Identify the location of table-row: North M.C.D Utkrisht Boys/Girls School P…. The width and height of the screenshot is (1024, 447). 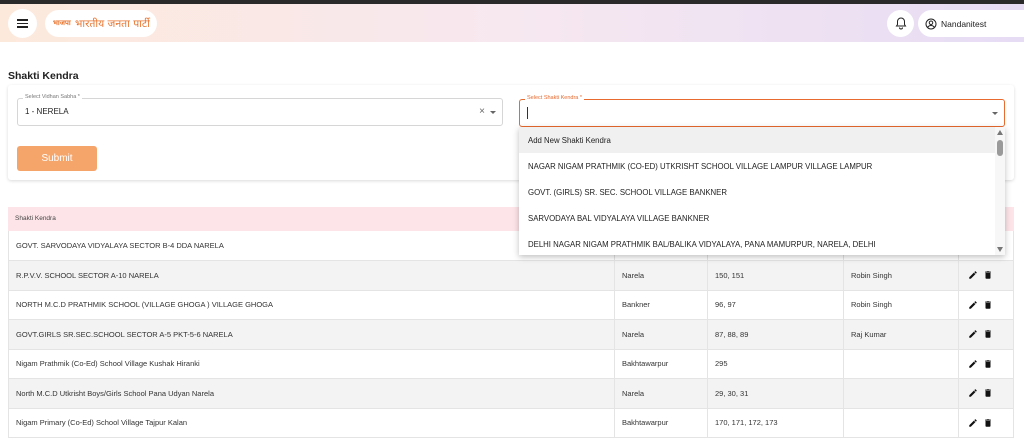
(511, 394).